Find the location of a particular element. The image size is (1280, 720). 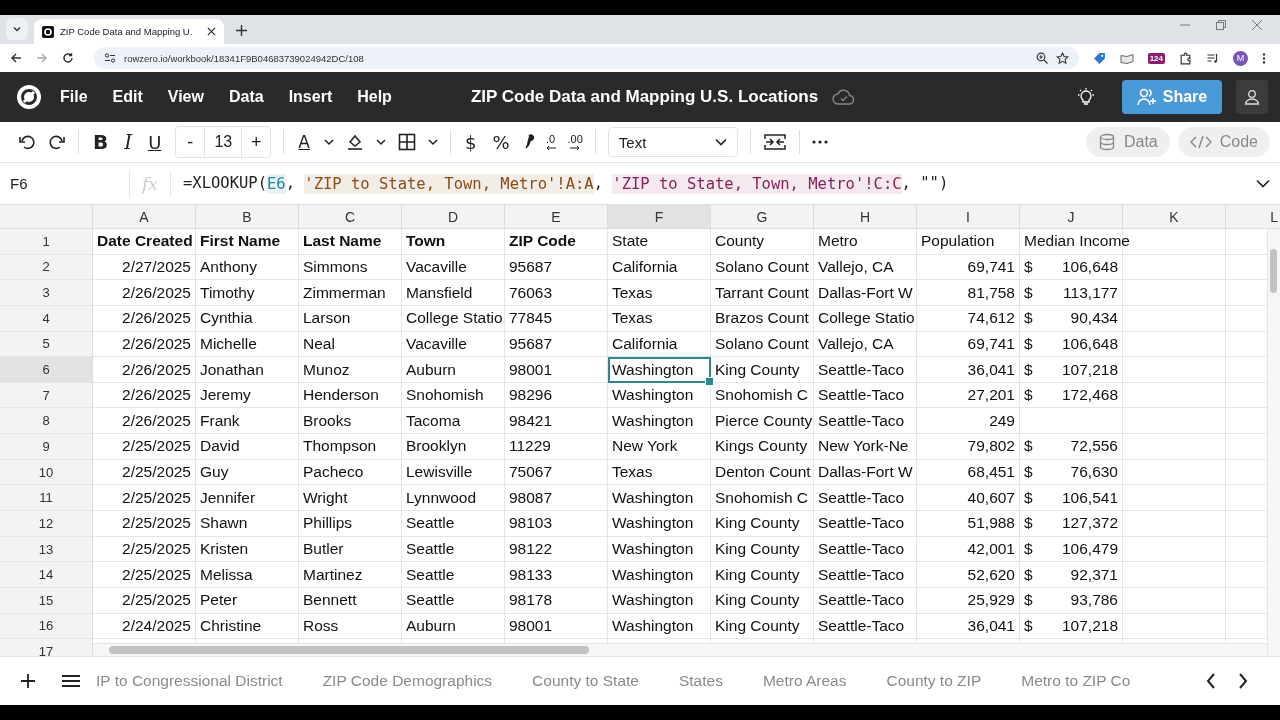

text-color-button: A is located at coordinates (304, 142).